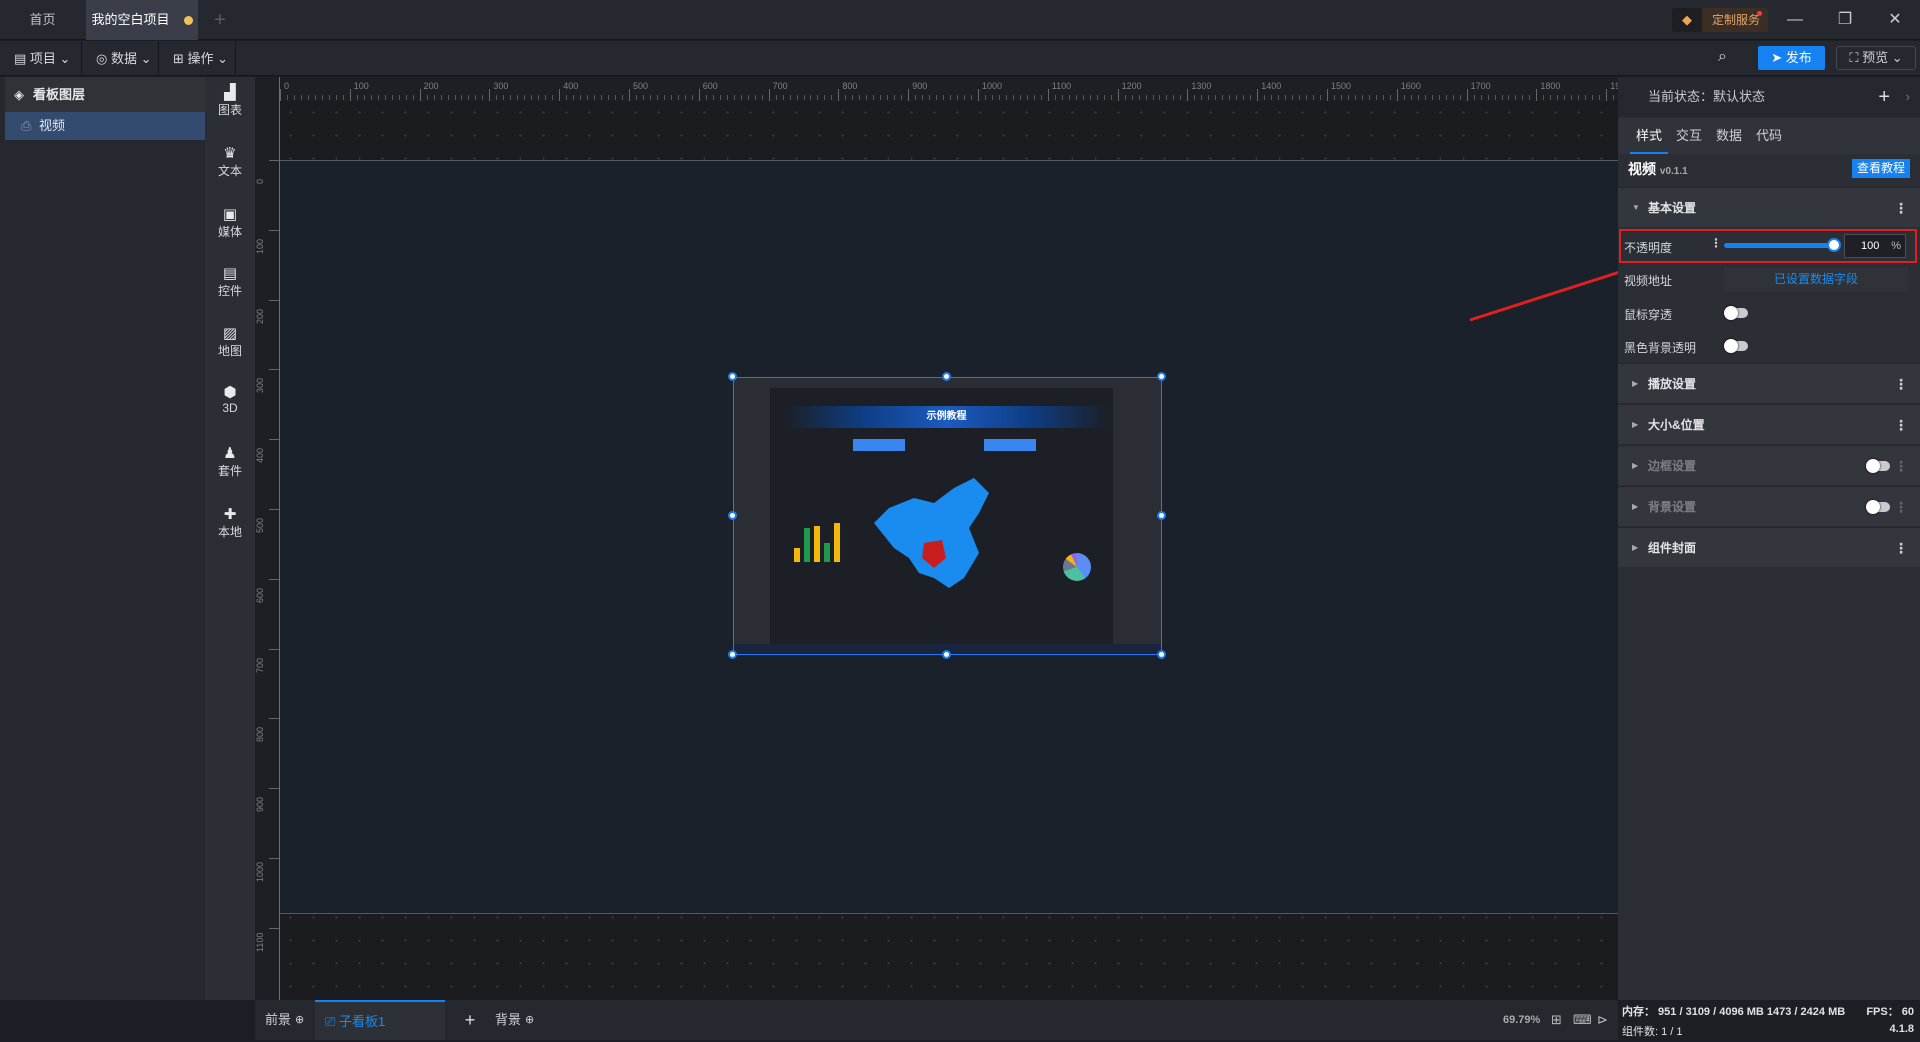 Image resolution: width=1920 pixels, height=1042 pixels. I want to click on minimize-button: —, so click(1795, 20).